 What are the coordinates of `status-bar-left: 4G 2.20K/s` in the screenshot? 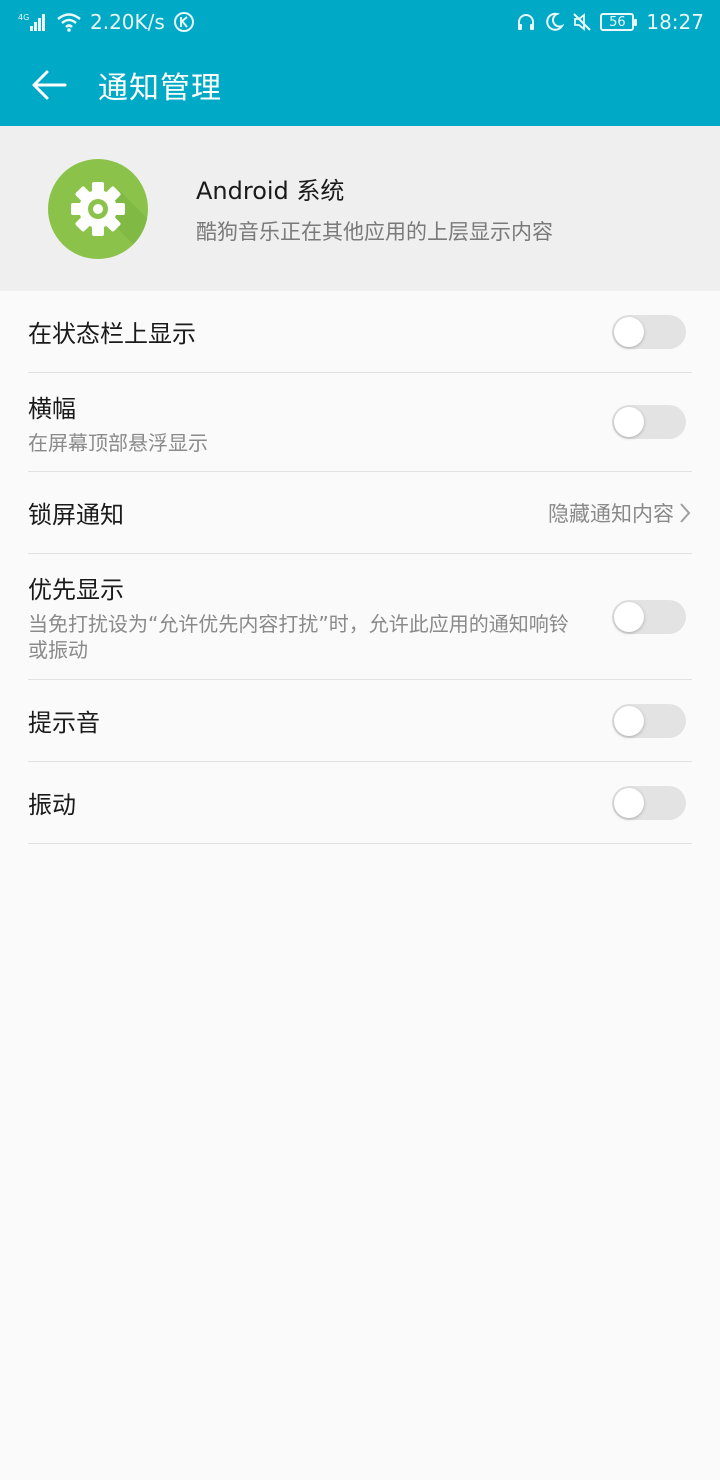 It's located at (106, 22).